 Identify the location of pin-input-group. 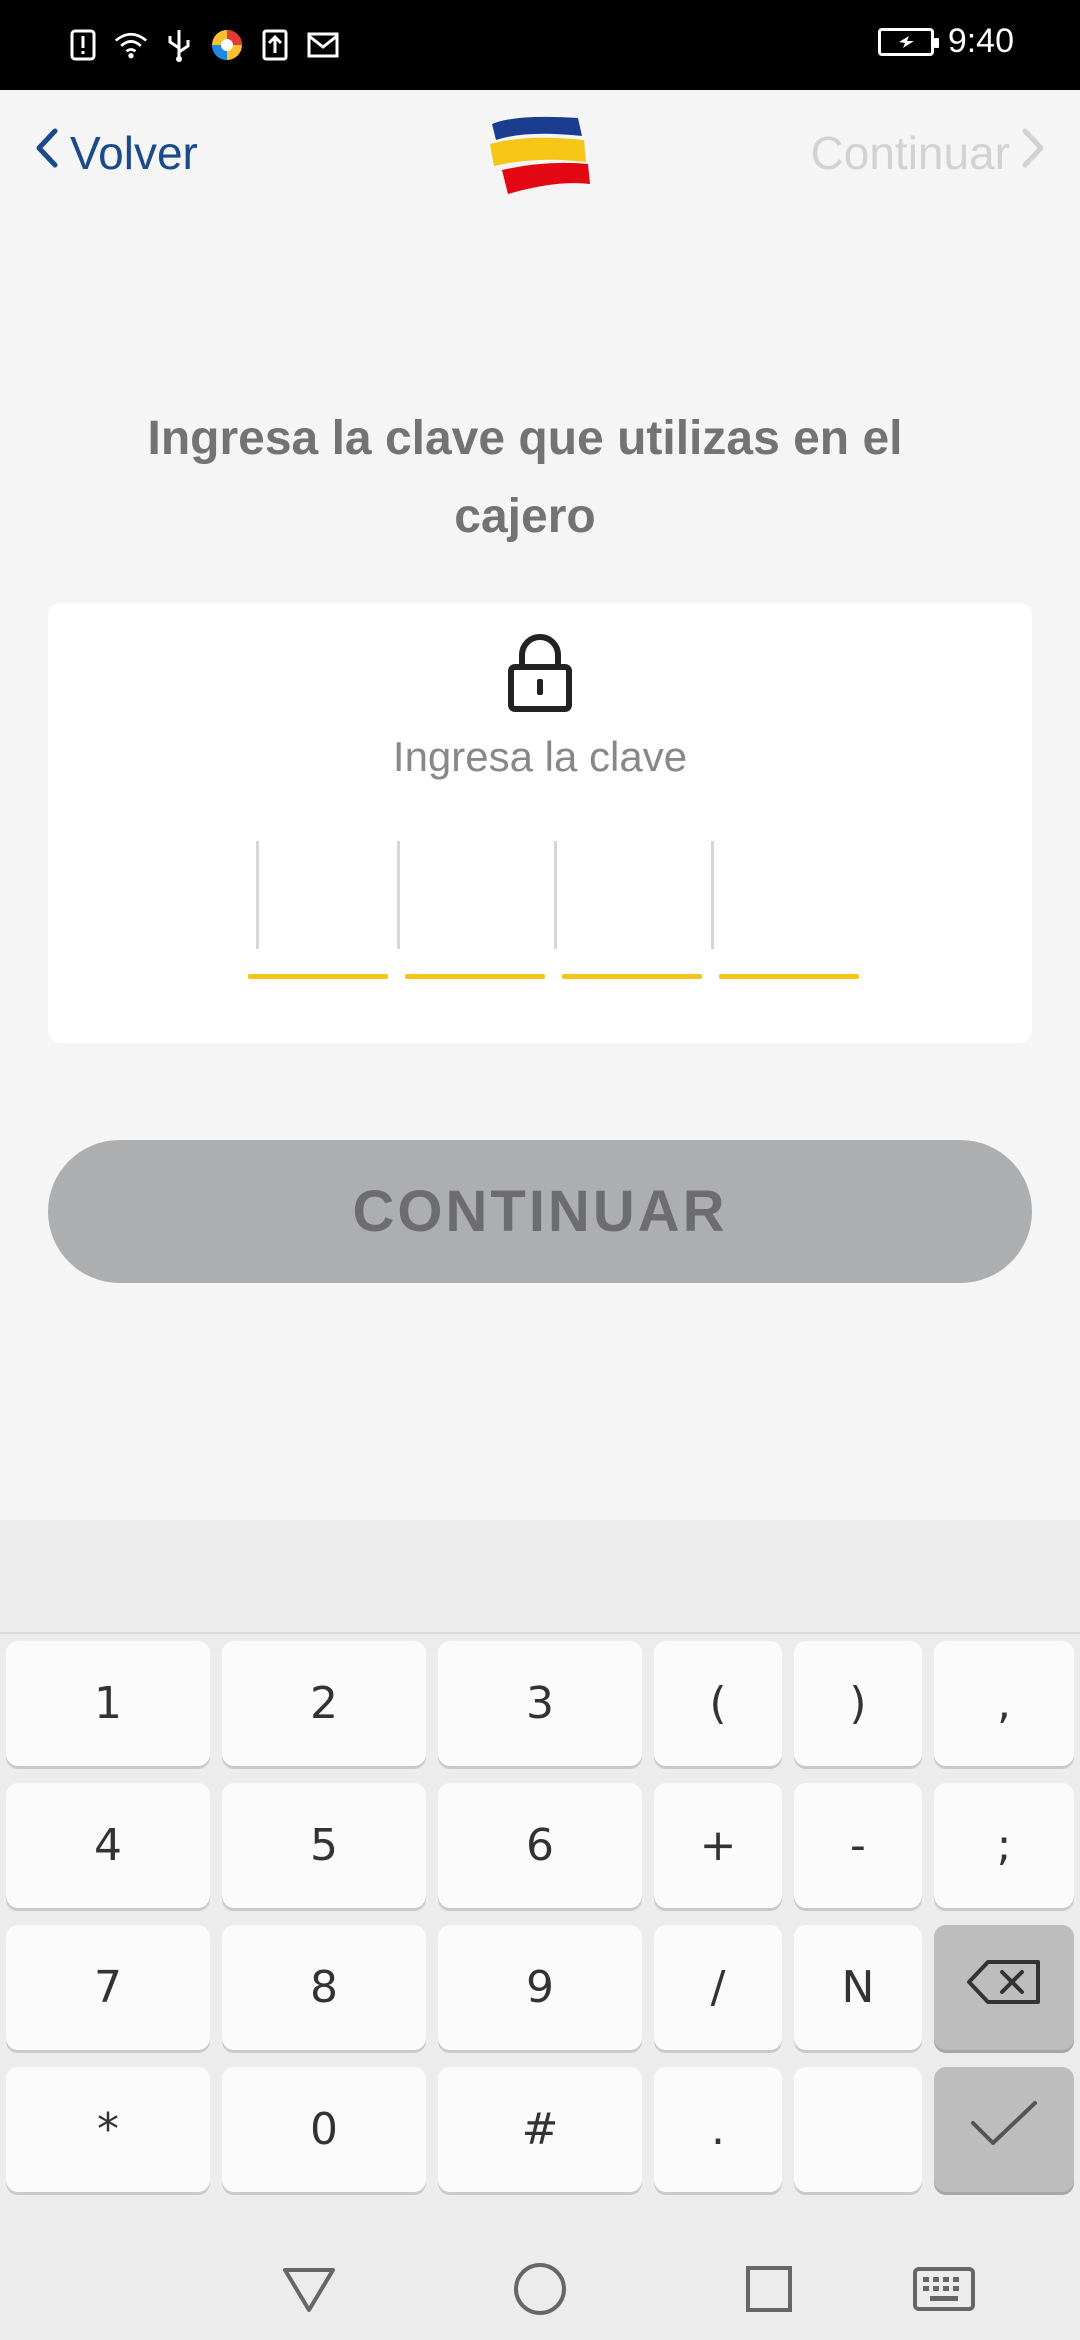
(560, 909).